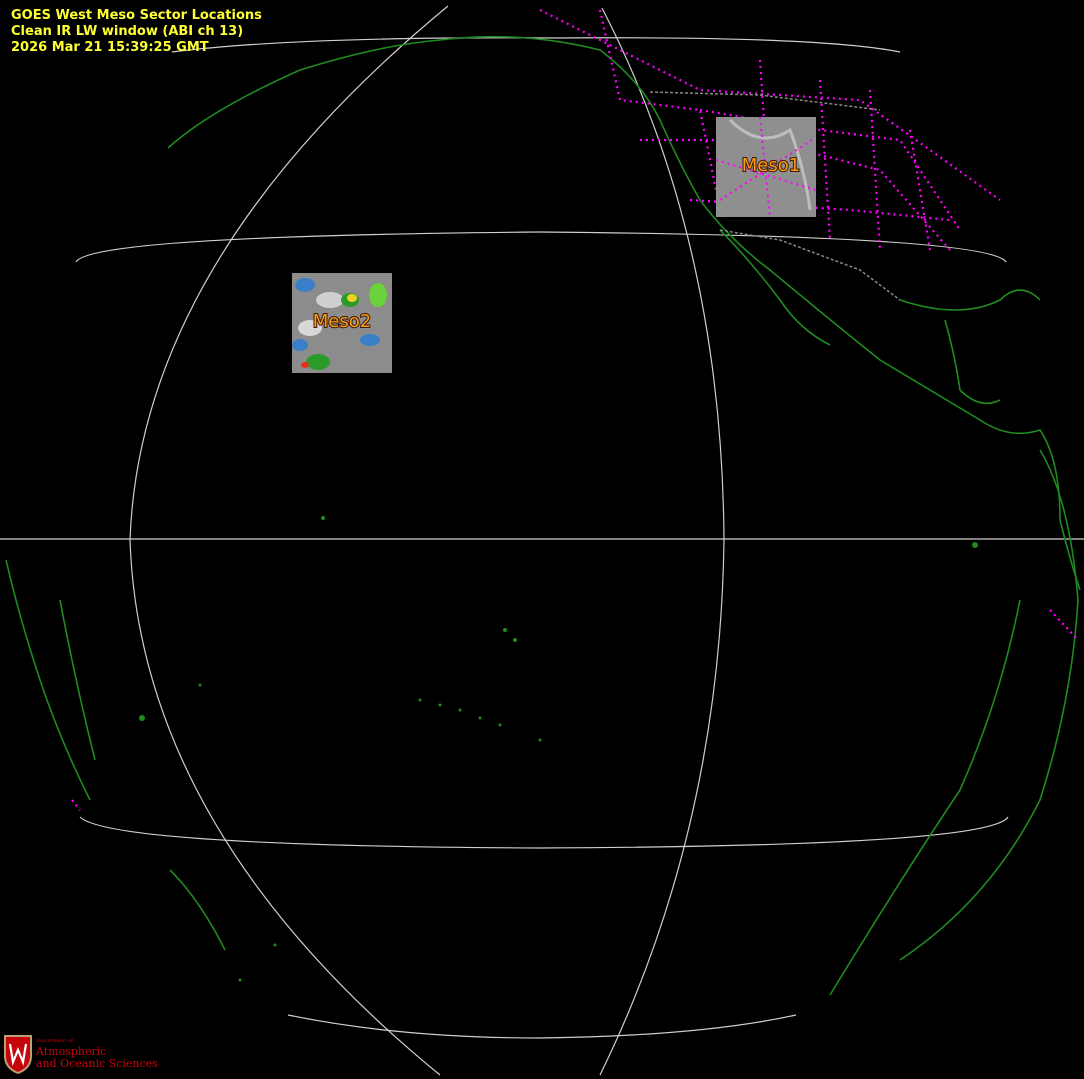  Describe the element at coordinates (136, 15) in the screenshot. I see `map-title: GOES West Meso Sector Locations` at that location.